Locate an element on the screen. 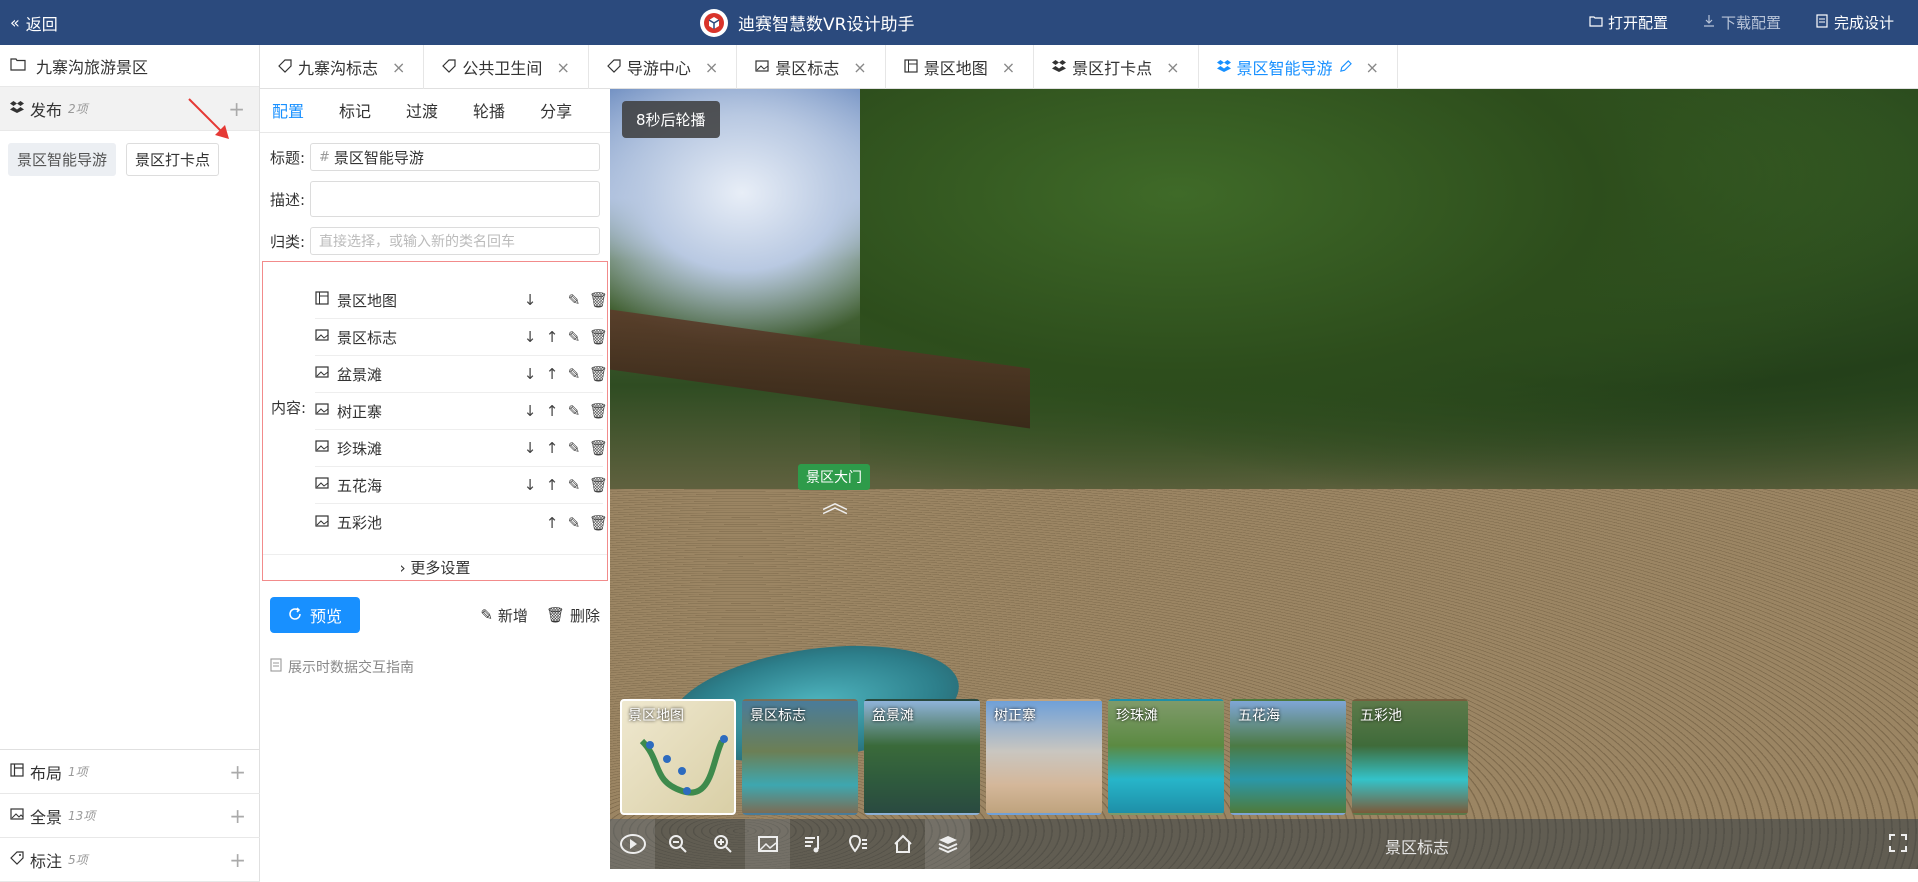 The height and width of the screenshot is (882, 1918). list-item: 五花海 ↓ ↑ ✎ 🗑 is located at coordinates (461, 485).